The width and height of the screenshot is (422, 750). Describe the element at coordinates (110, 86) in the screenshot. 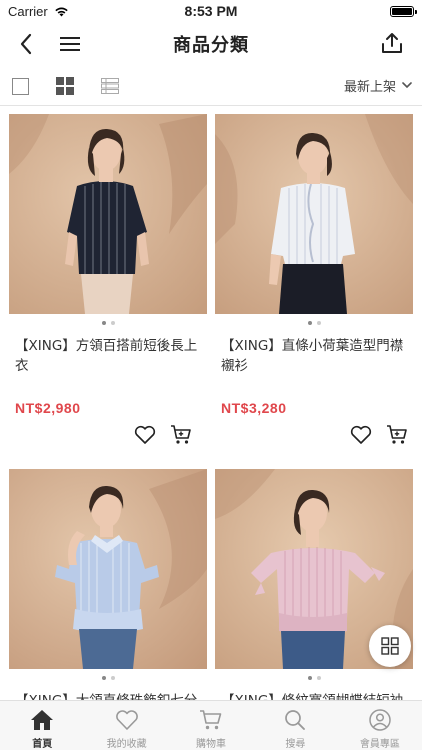

I see `list-view-icon` at that location.